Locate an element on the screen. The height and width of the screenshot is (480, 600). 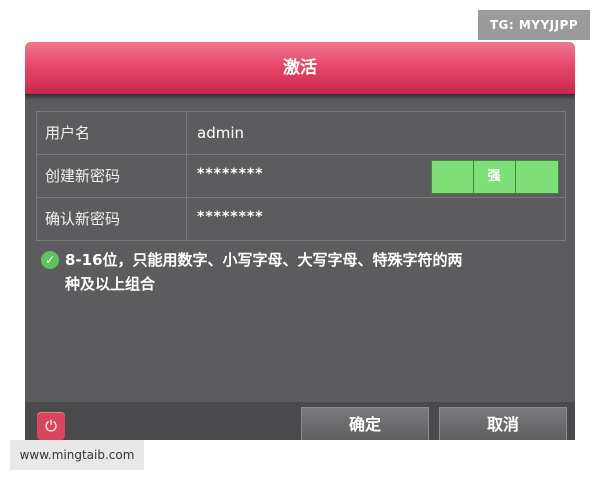
ok-button: 确定 is located at coordinates (365, 423).